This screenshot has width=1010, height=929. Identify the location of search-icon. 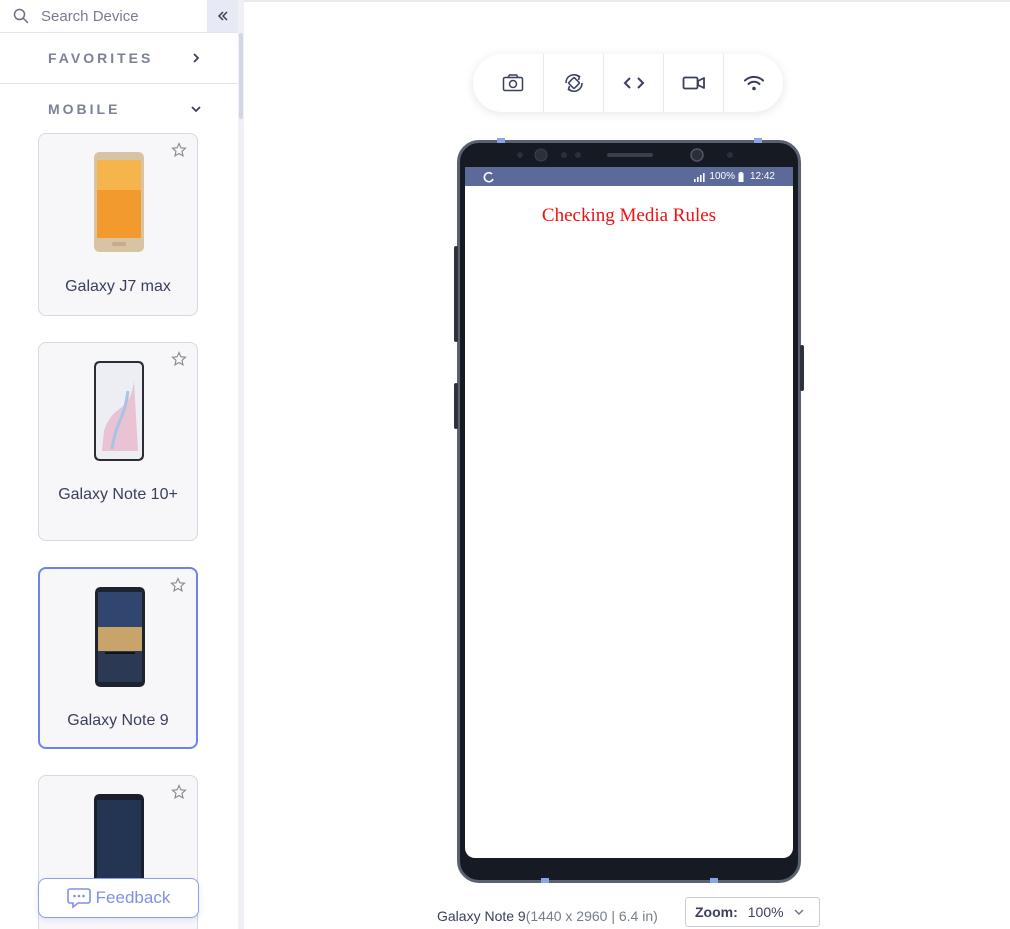
(21, 16).